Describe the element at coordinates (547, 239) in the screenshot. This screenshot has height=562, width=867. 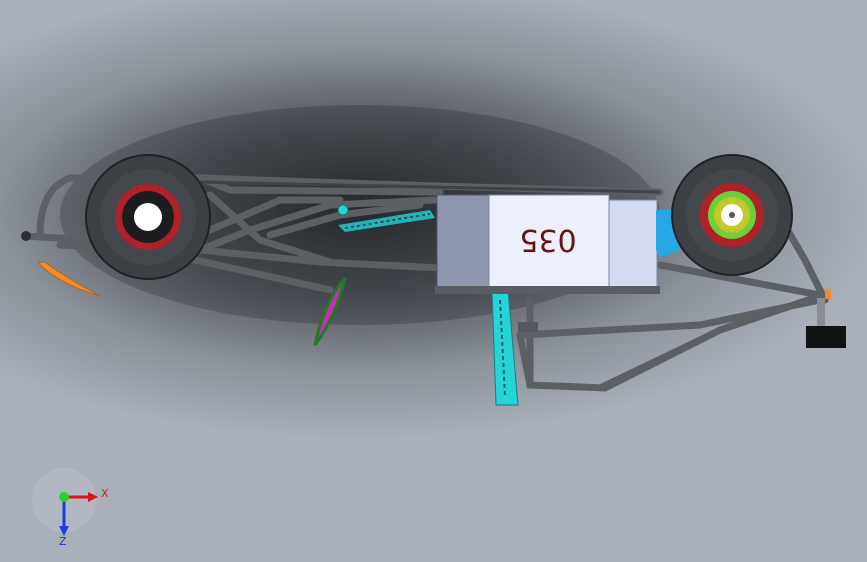
I see `car-number: 035` at that location.